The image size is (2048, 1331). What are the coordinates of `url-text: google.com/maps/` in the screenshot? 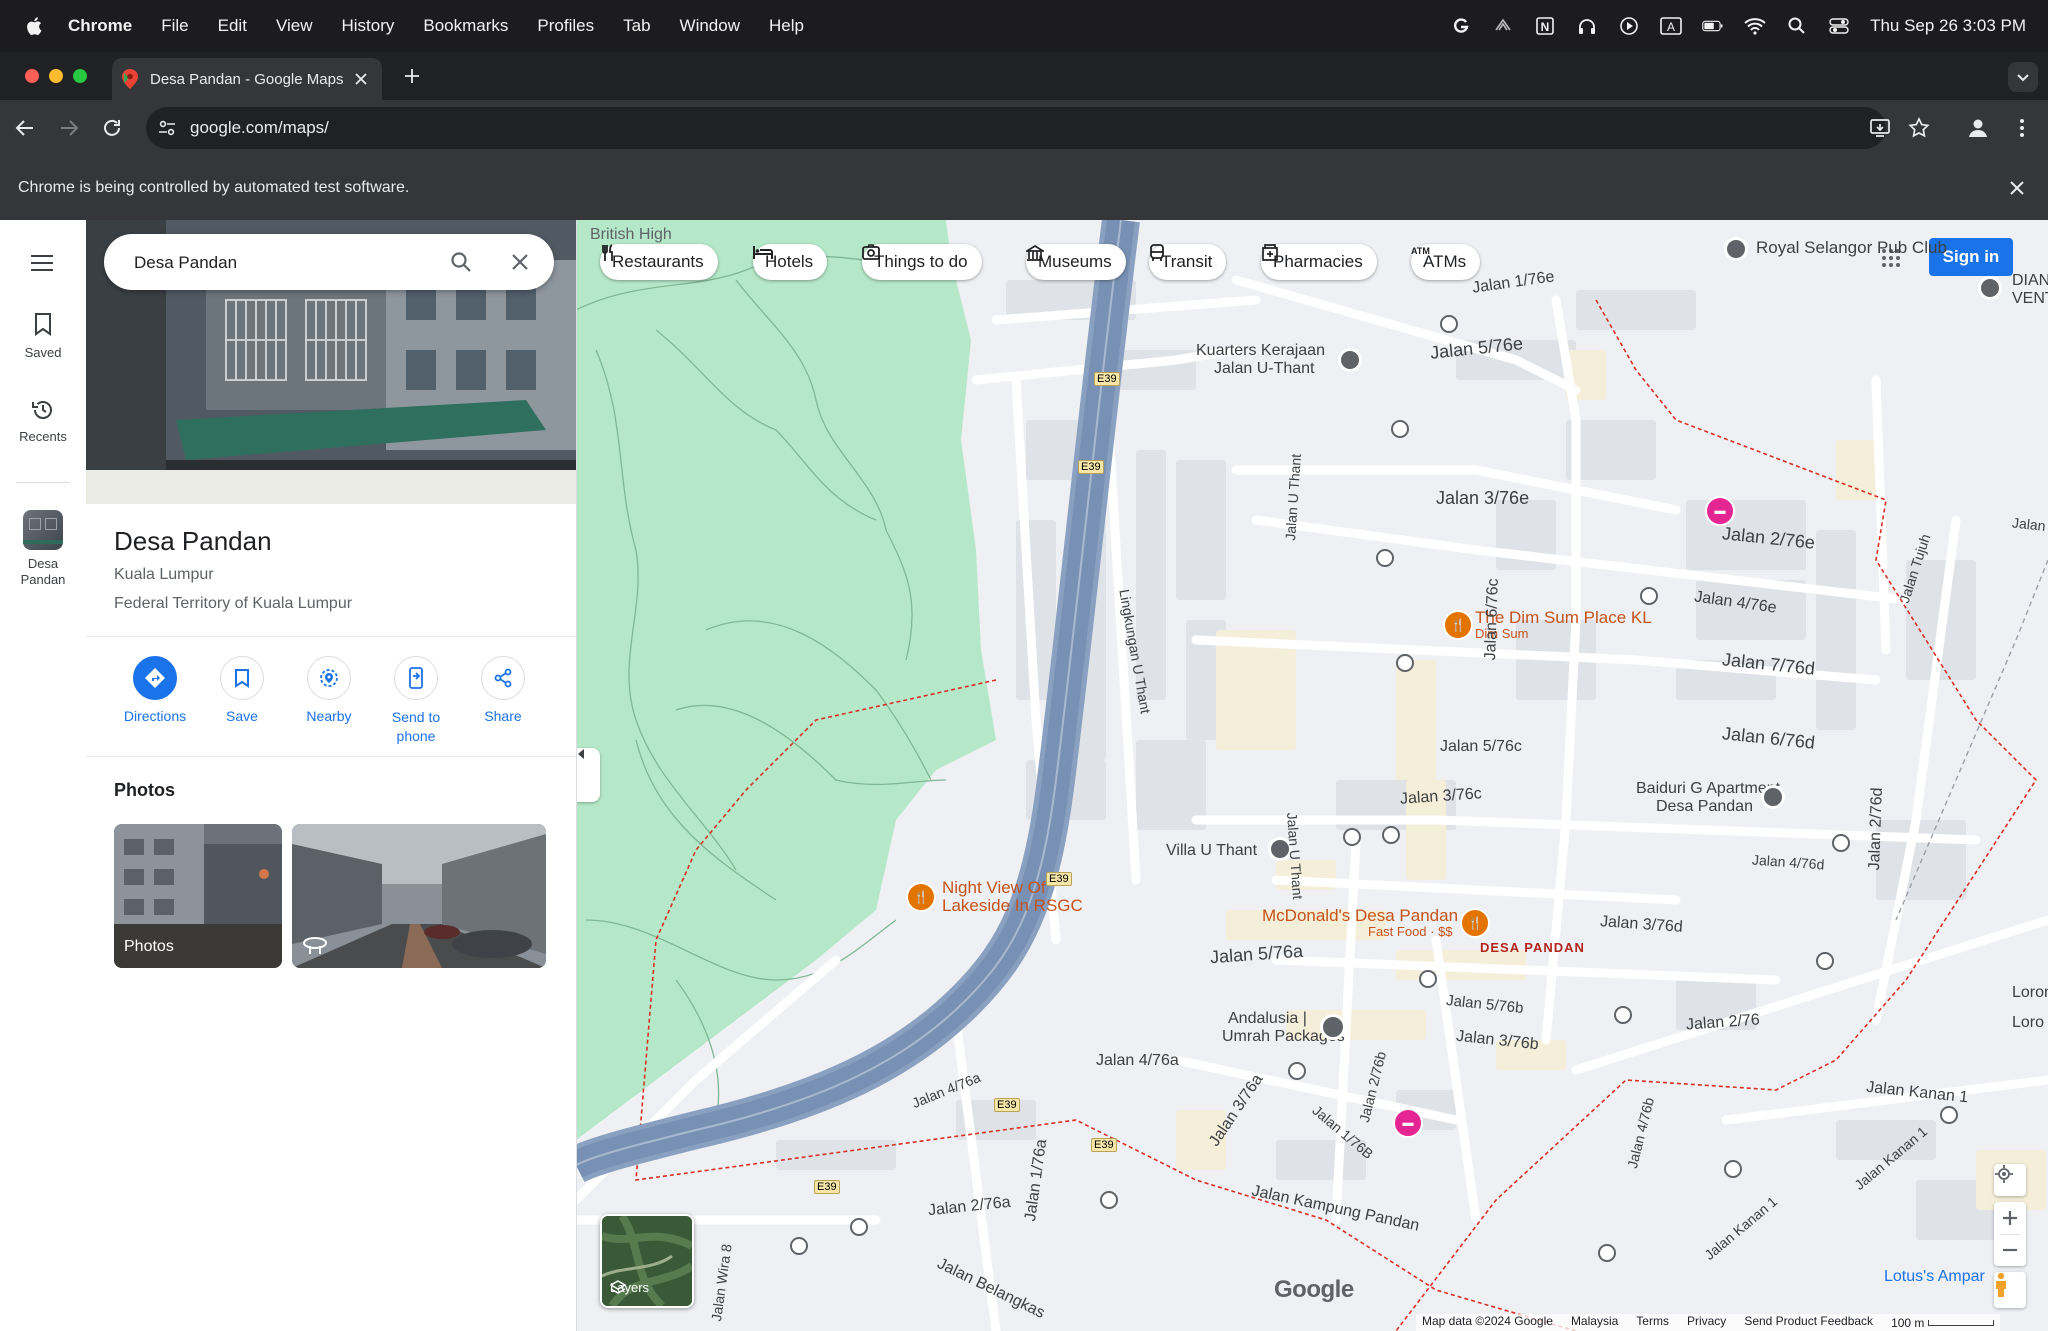 It's located at (259, 128).